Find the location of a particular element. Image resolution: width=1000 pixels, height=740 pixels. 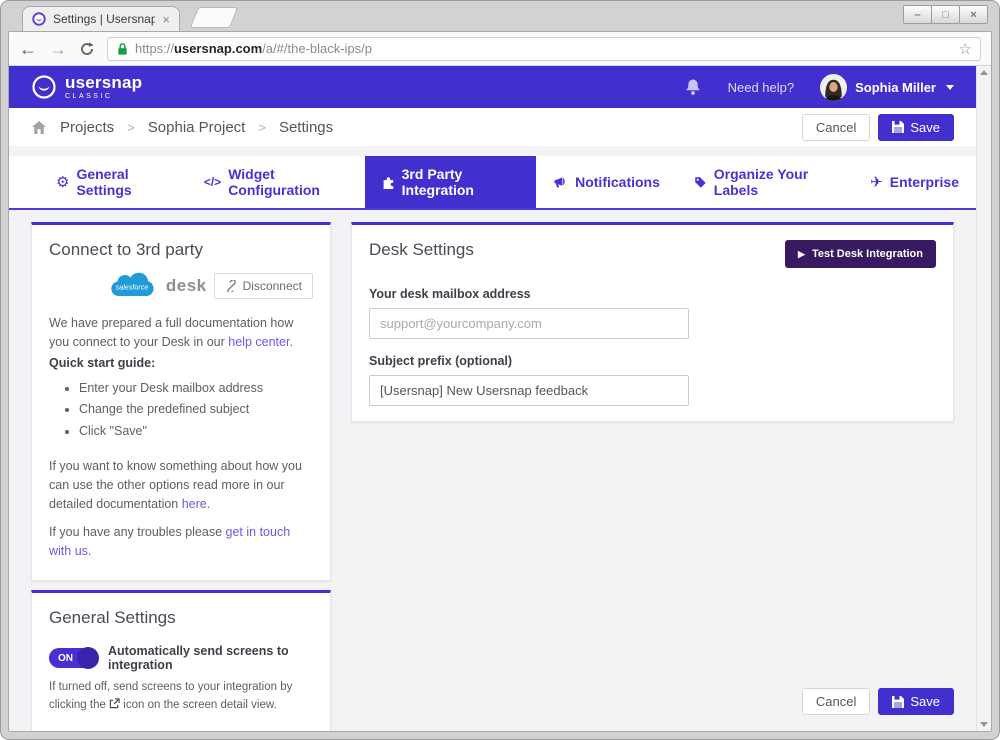

usersnap-logo: usersnap CLASSIC is located at coordinates (86, 87).